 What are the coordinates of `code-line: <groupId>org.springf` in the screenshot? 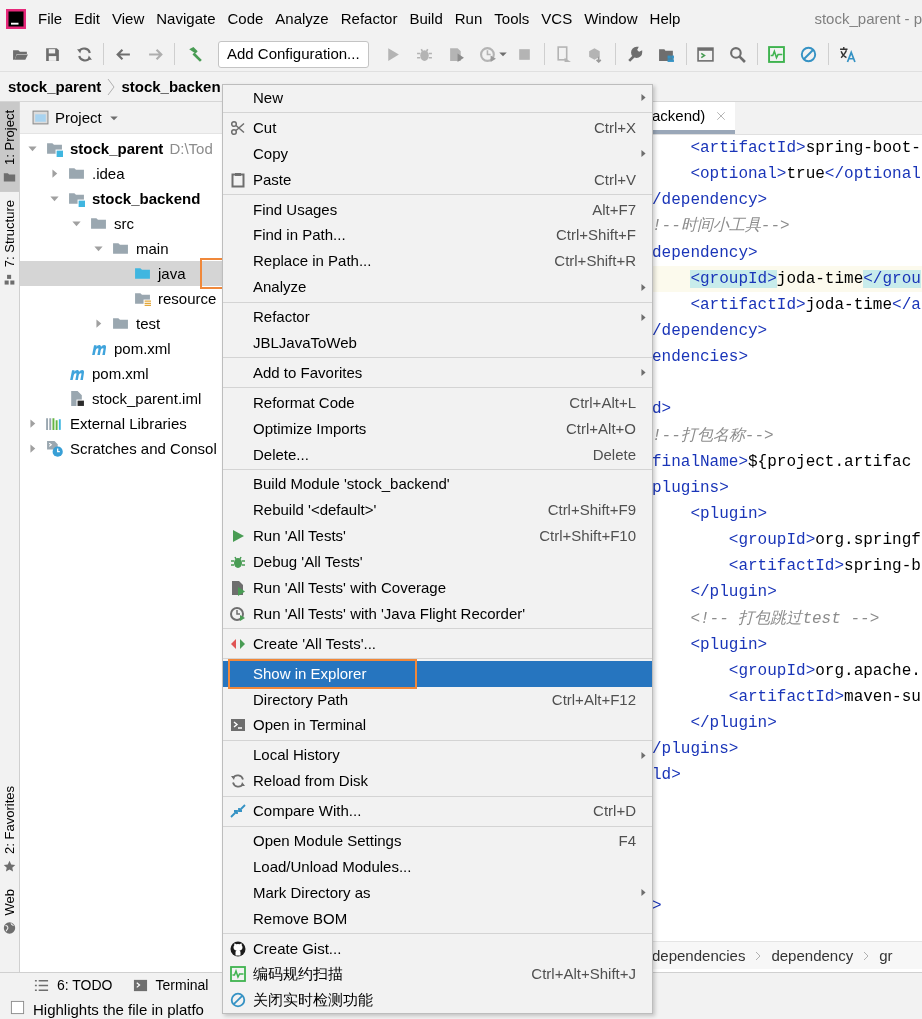 It's located at (824, 541).